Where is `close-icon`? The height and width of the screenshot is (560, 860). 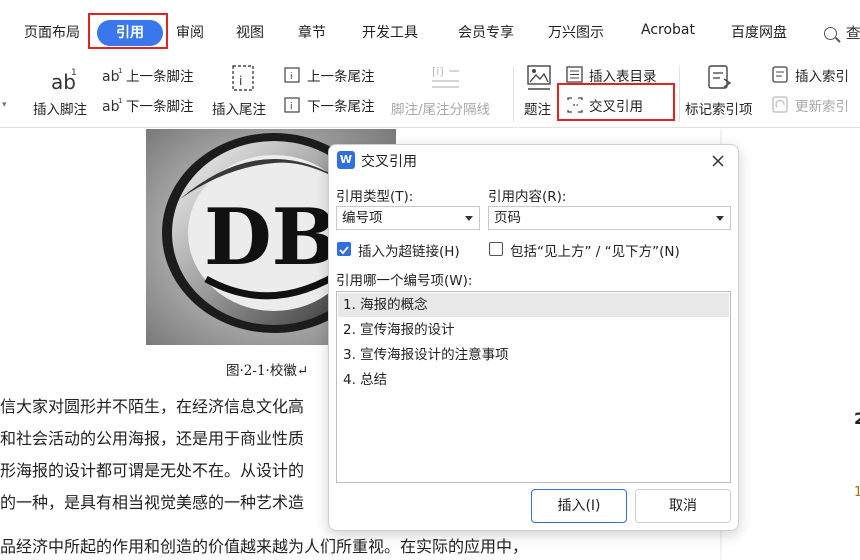 close-icon is located at coordinates (718, 161).